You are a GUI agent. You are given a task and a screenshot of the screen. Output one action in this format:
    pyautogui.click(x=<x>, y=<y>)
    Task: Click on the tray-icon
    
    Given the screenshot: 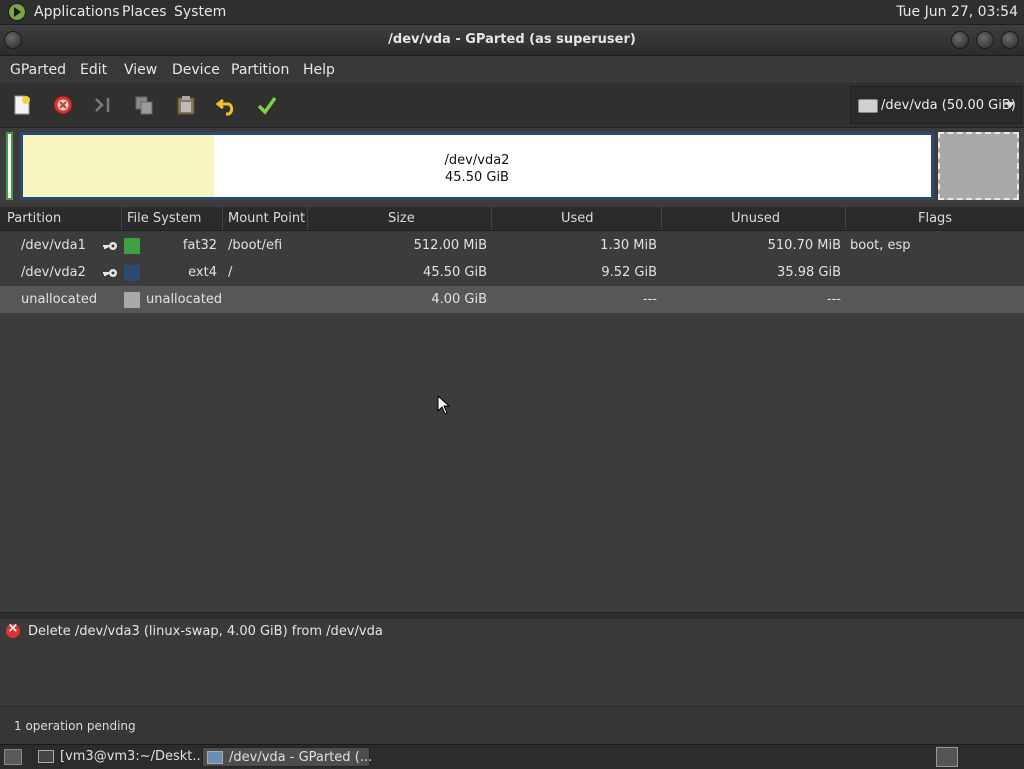 What is the action you would take?
    pyautogui.click(x=947, y=757)
    